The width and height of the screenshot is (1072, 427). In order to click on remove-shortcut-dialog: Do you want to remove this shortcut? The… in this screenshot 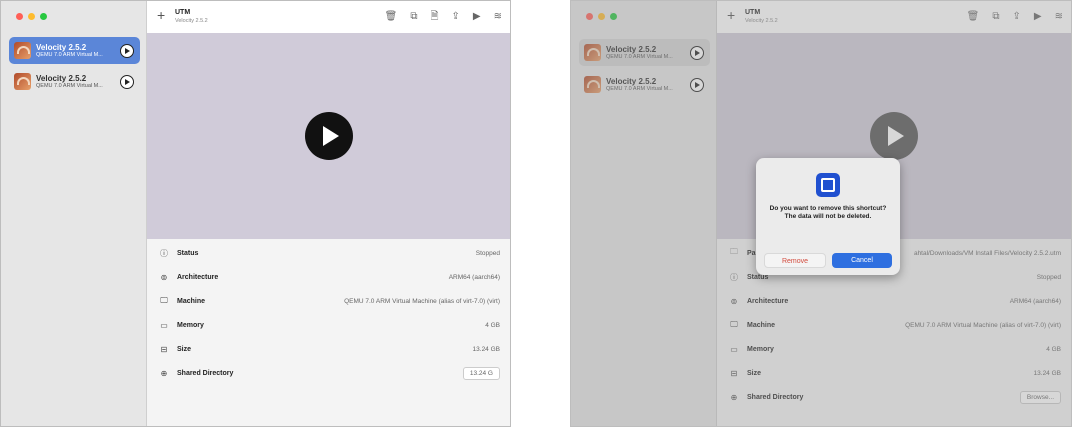, I will do `click(828, 216)`.